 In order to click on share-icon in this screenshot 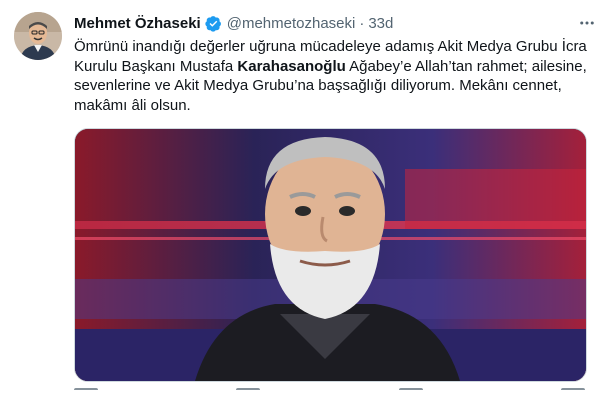, I will do `click(572, 394)`.